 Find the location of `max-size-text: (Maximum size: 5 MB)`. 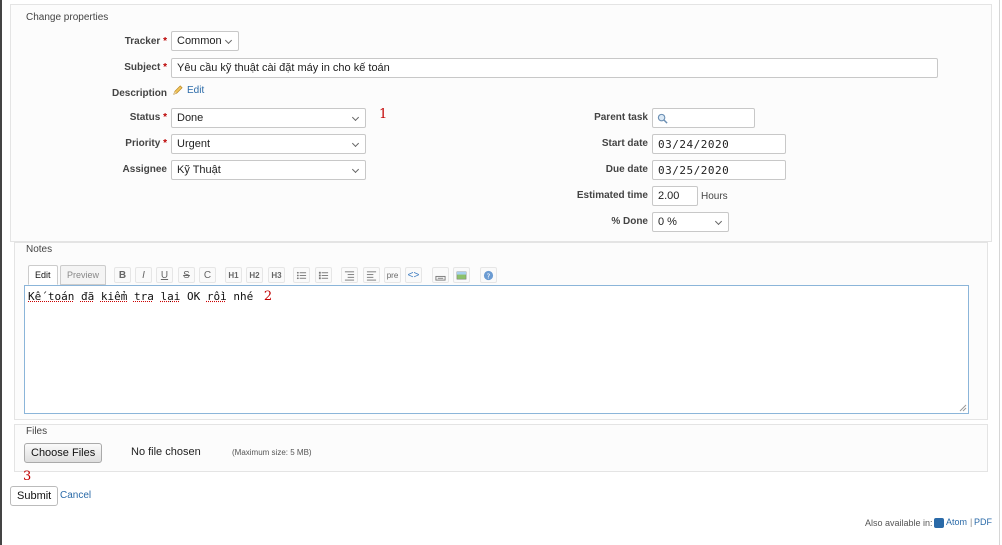

max-size-text: (Maximum size: 5 MB) is located at coordinates (272, 452).